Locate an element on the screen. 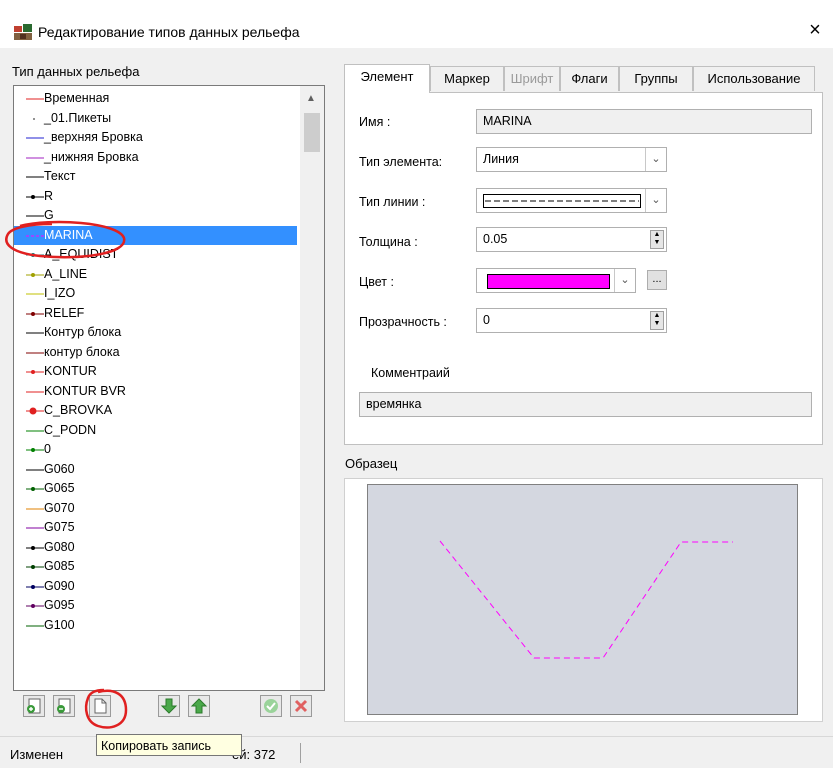  list-item-label: A_EQUIDIST is located at coordinates (81, 254).